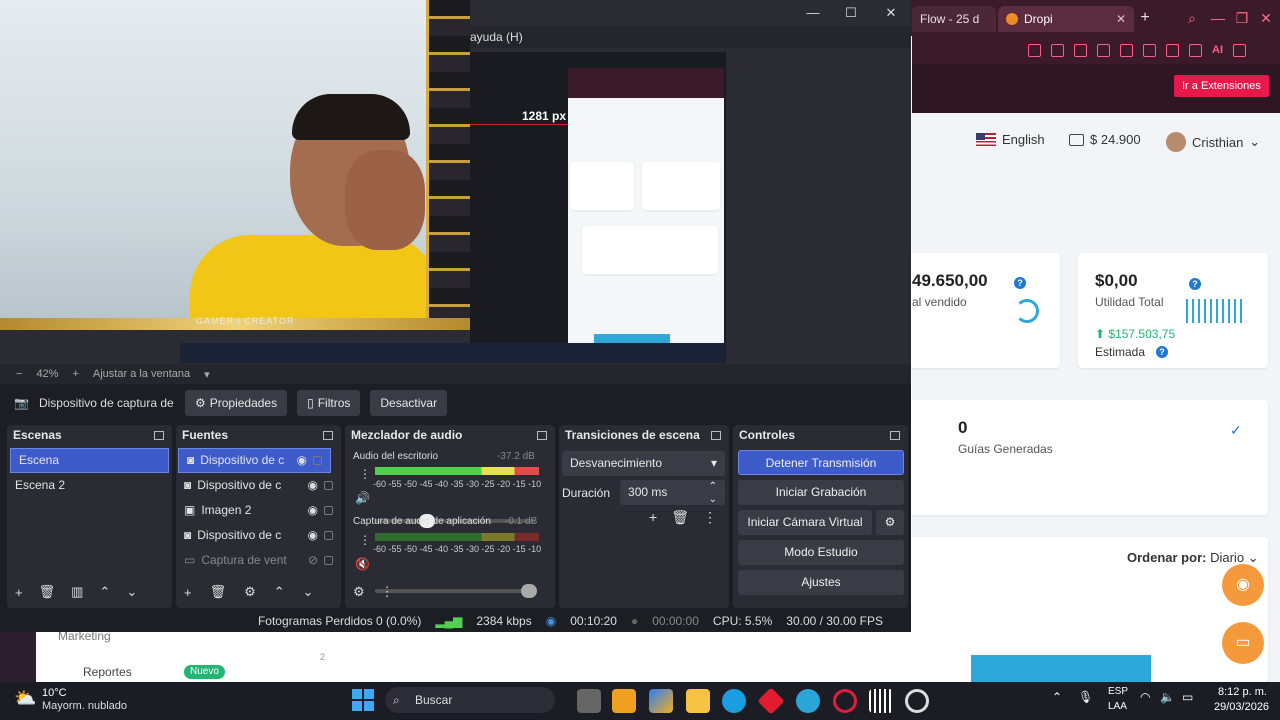 This screenshot has width=1280, height=720. Describe the element at coordinates (821, 492) in the screenshot. I see `start-recording-button: Iniciar Grabación` at that location.